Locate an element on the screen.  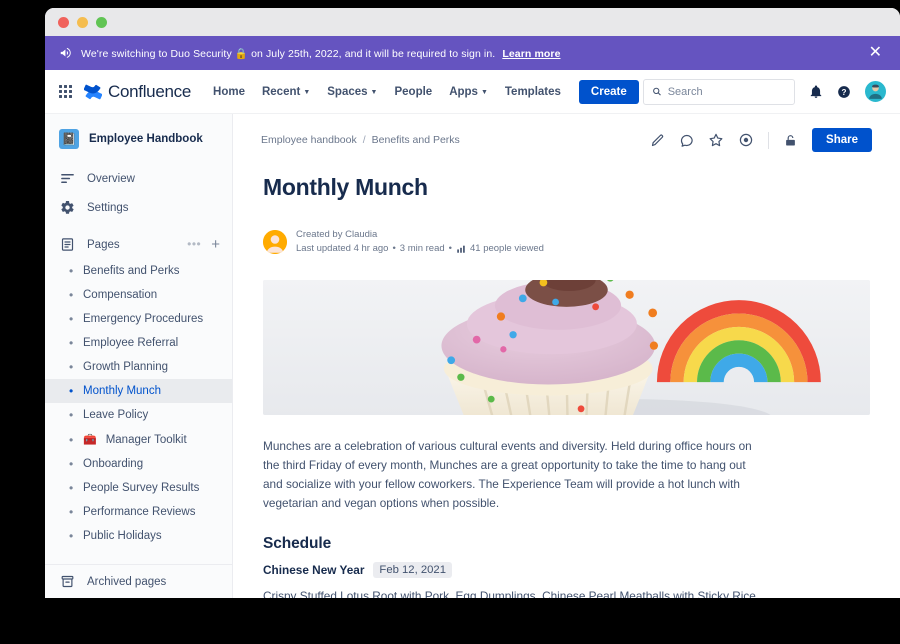
breadcrumb-item-parent: Benefits and Perks is located at coordinates (416, 140).